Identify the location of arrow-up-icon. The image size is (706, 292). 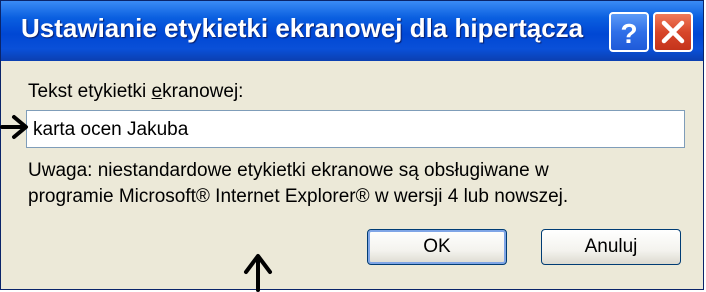
(258, 273).